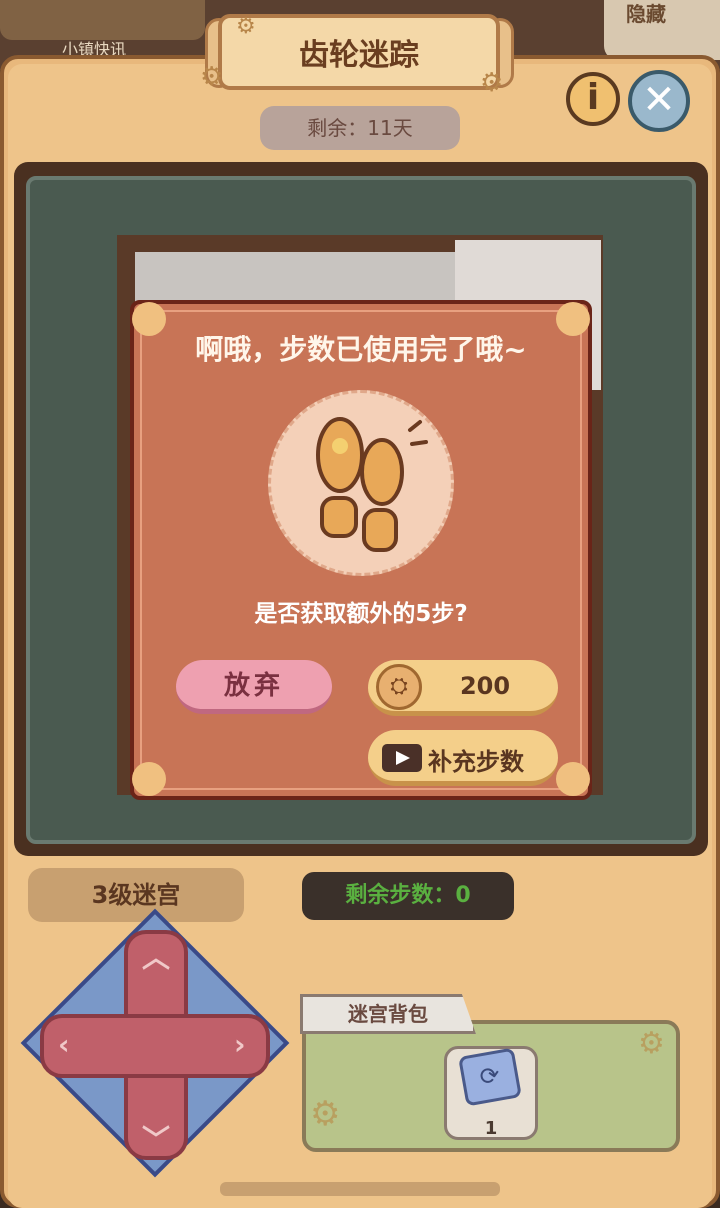 The width and height of the screenshot is (720, 1208). Describe the element at coordinates (408, 896) in the screenshot. I see `remaining-steps-label: 剩余步数：0` at that location.